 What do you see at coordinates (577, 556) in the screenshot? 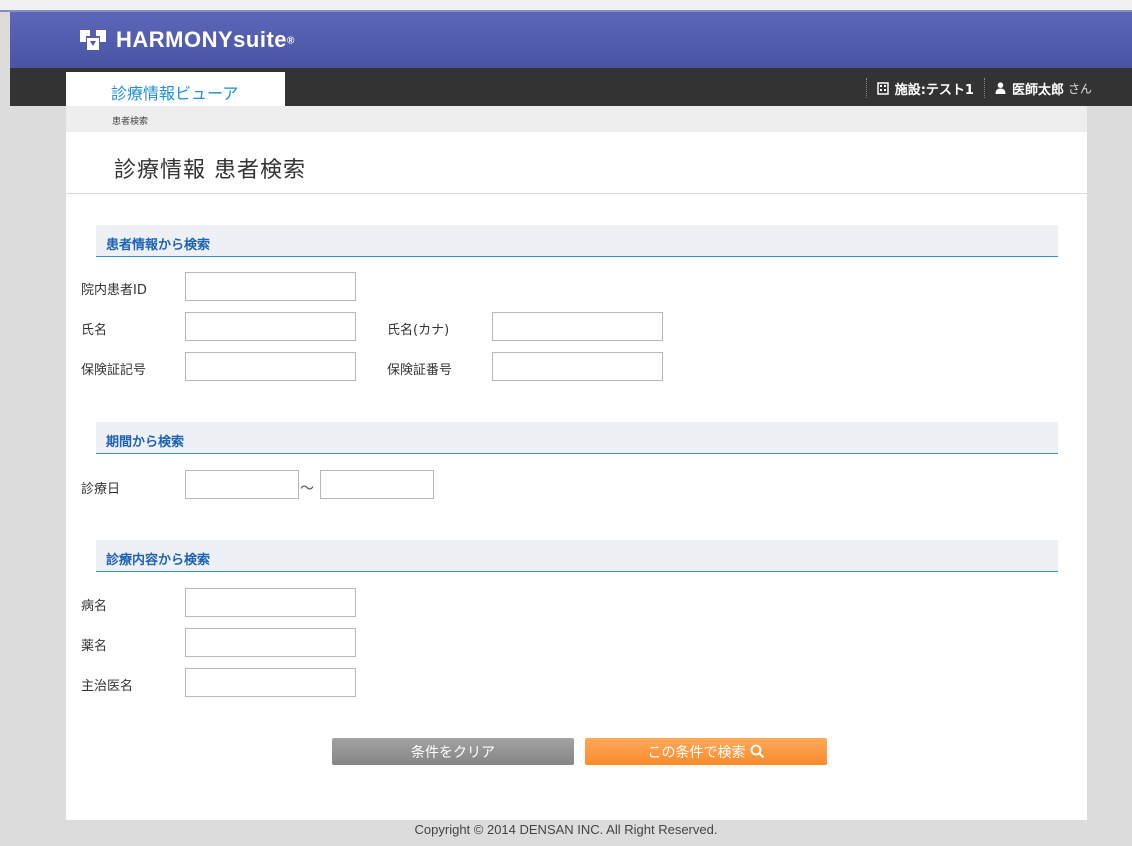
I see `section-content-header: 診療内容から検索` at bounding box center [577, 556].